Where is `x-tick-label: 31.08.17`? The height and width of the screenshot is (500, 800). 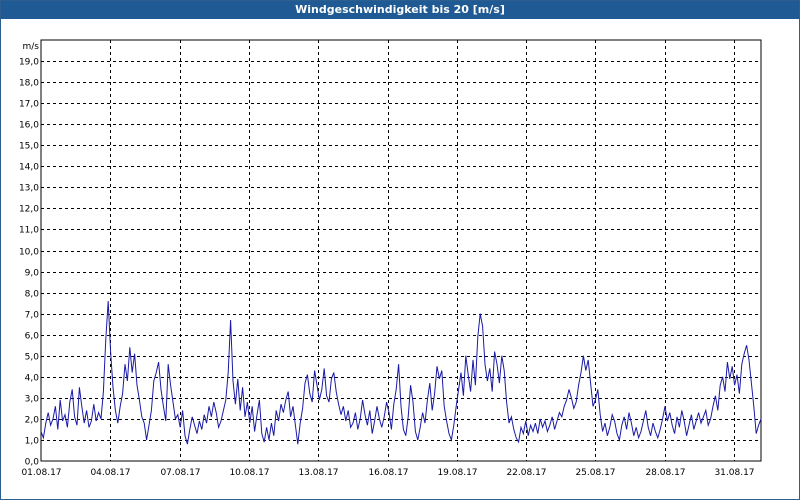
x-tick-label: 31.08.17 is located at coordinates (734, 473).